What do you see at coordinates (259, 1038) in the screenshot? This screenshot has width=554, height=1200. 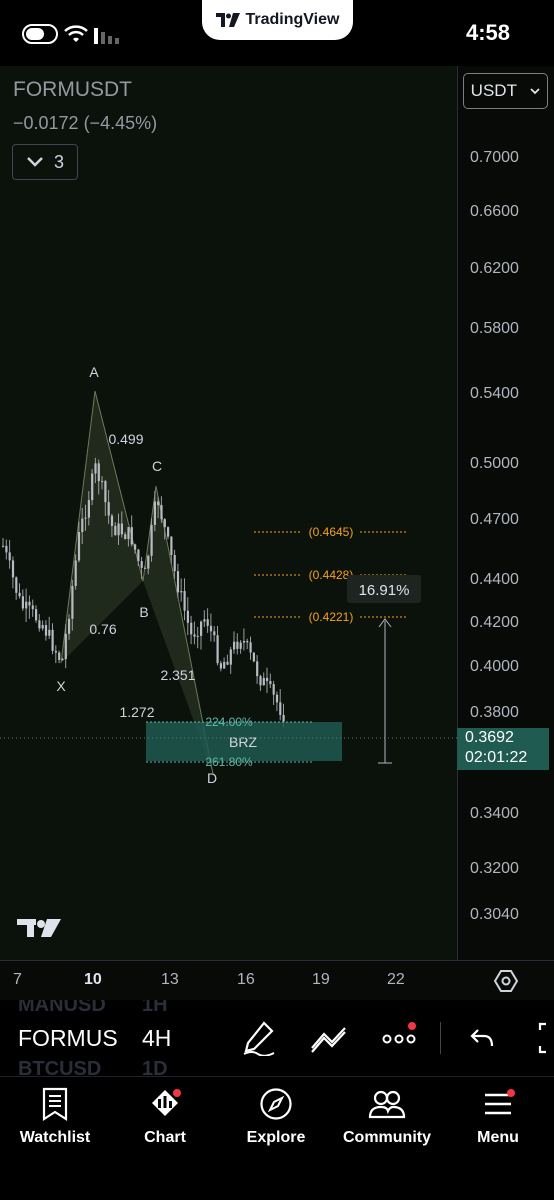 I see `brush-draw-icon` at bounding box center [259, 1038].